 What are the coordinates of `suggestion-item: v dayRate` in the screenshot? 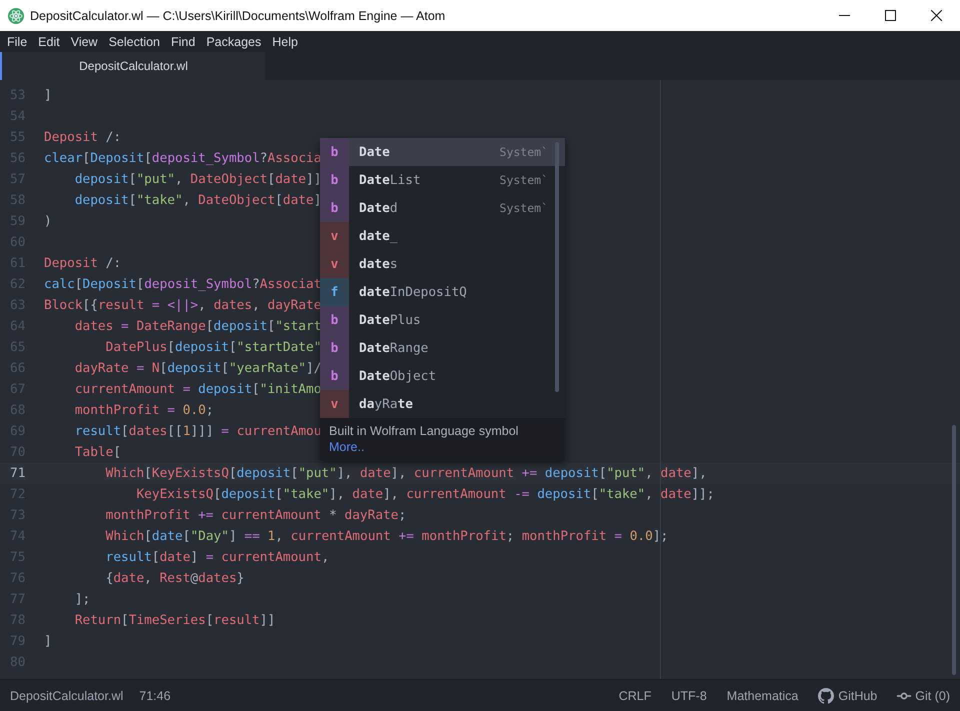 It's located at (442, 404).